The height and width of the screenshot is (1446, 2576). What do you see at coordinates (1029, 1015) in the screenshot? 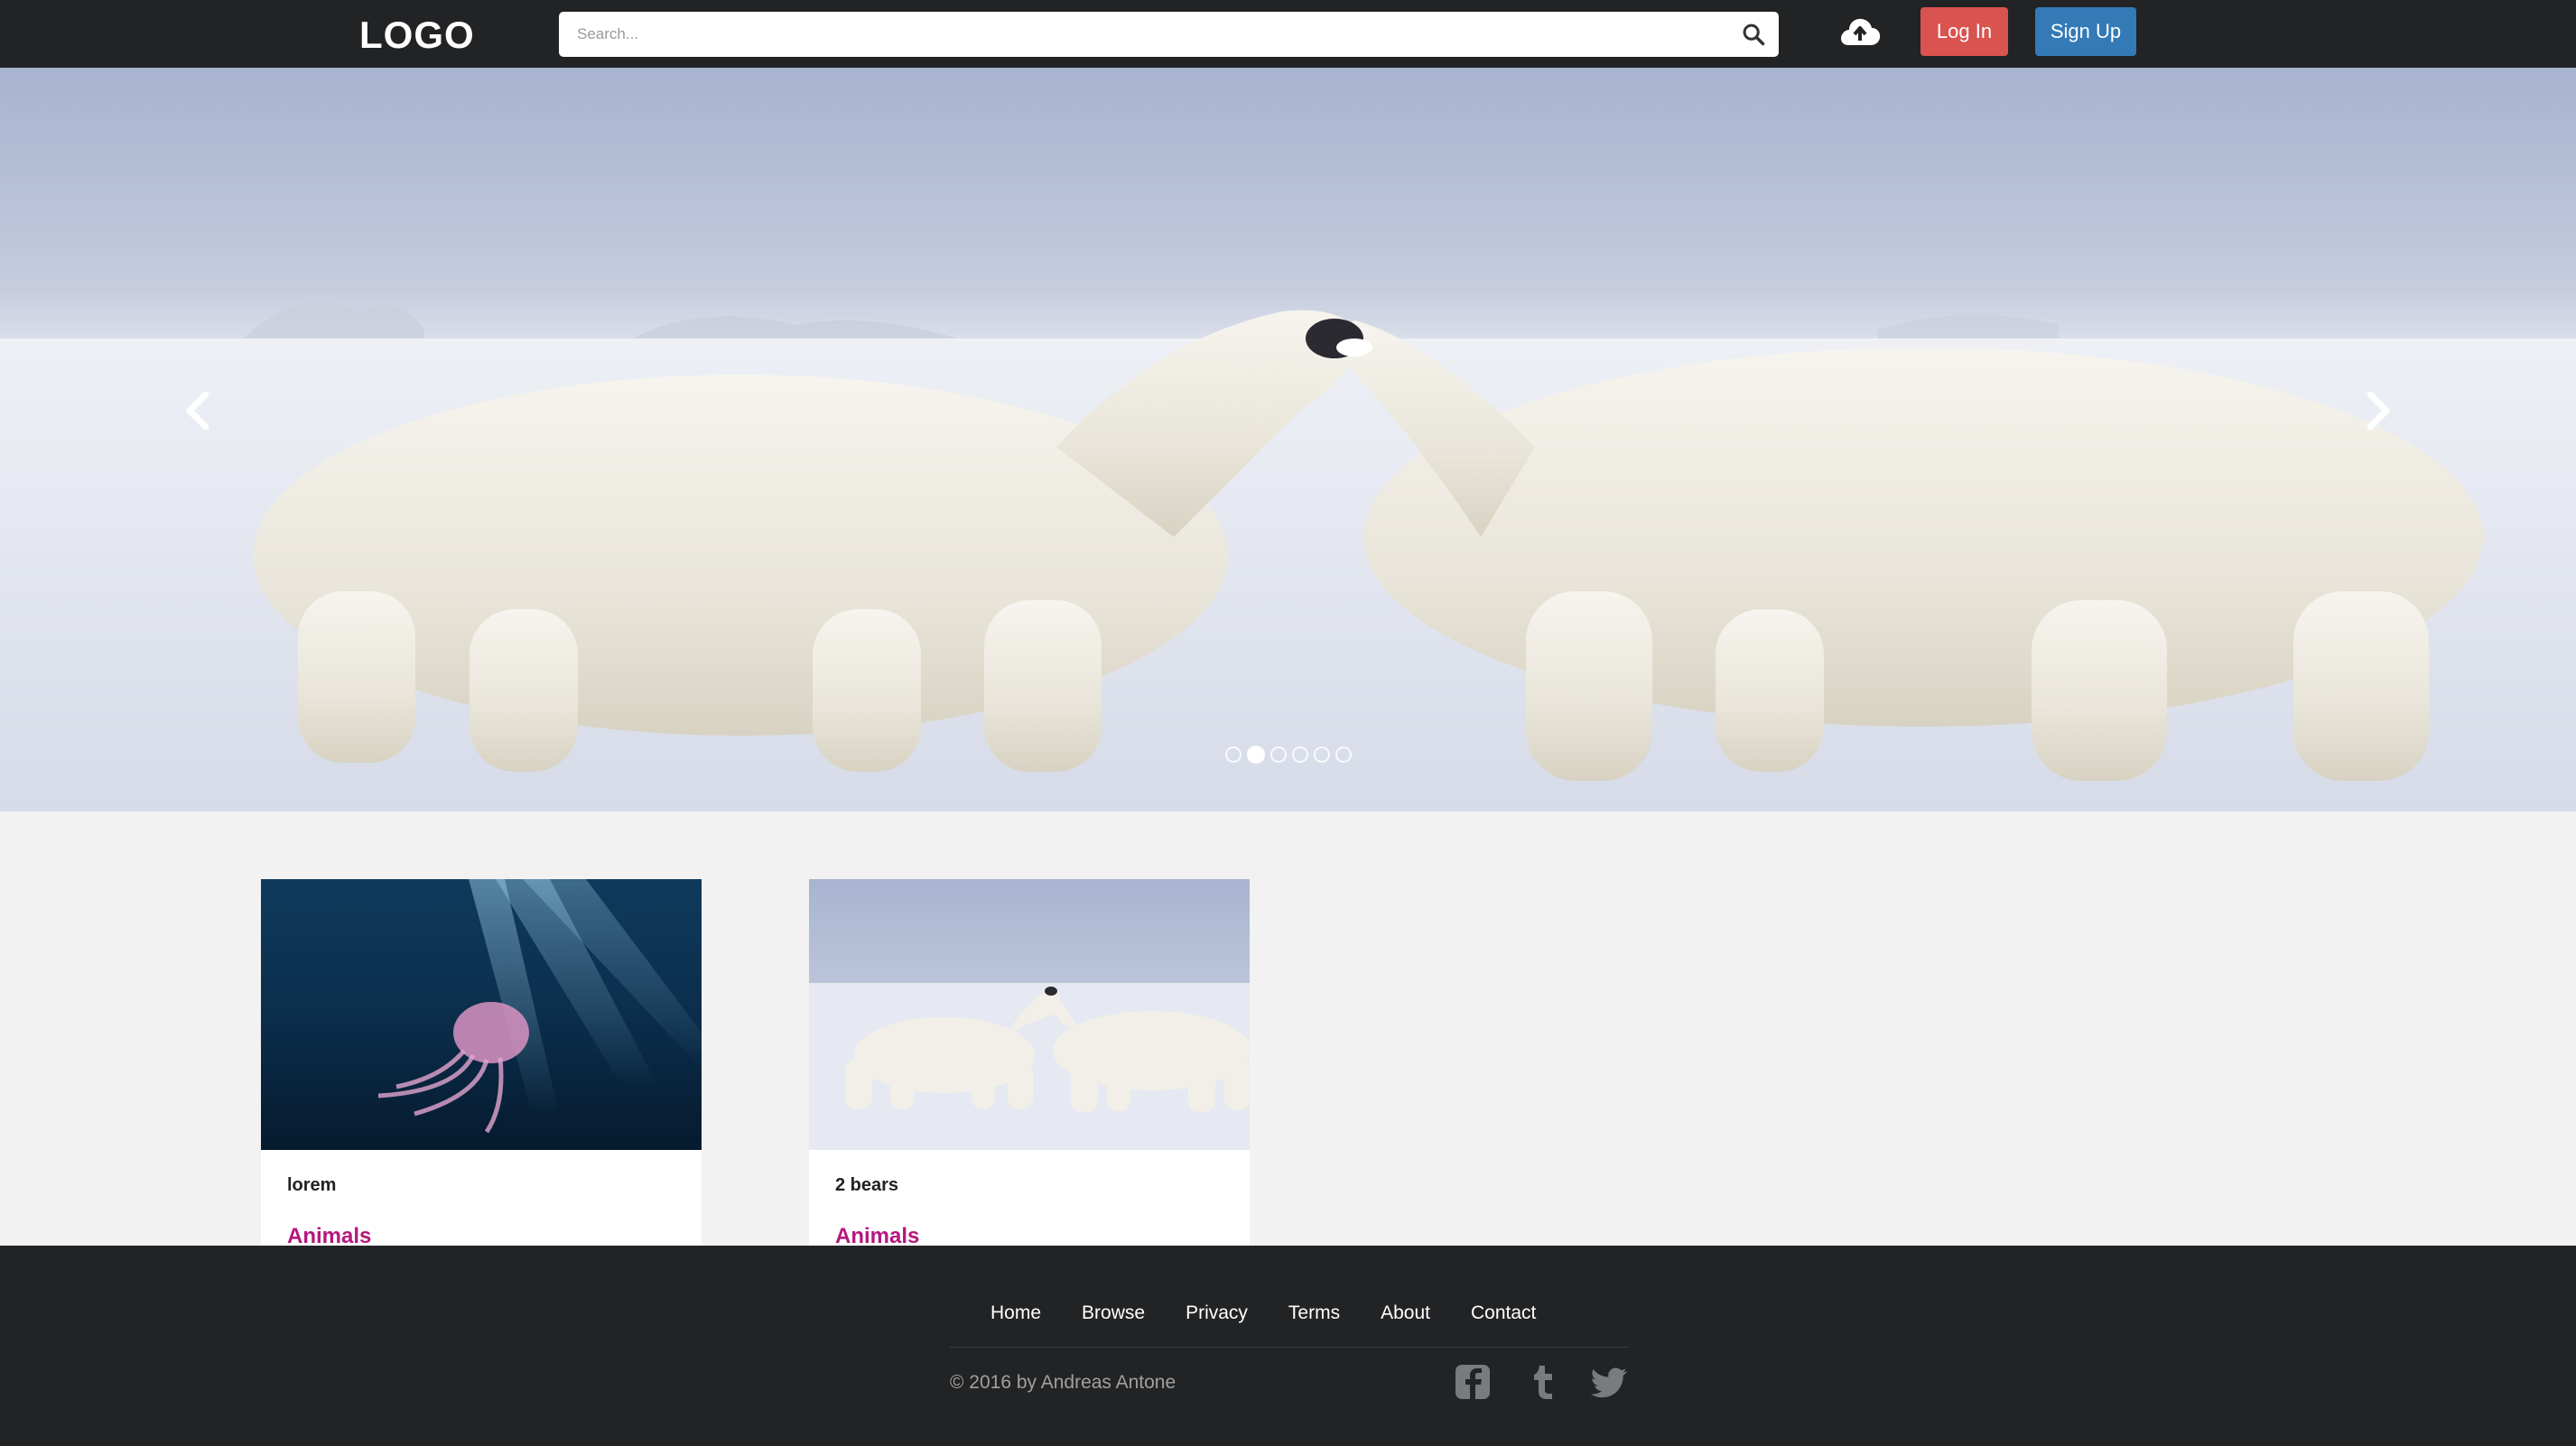
I see `card-image-polar-bears` at bounding box center [1029, 1015].